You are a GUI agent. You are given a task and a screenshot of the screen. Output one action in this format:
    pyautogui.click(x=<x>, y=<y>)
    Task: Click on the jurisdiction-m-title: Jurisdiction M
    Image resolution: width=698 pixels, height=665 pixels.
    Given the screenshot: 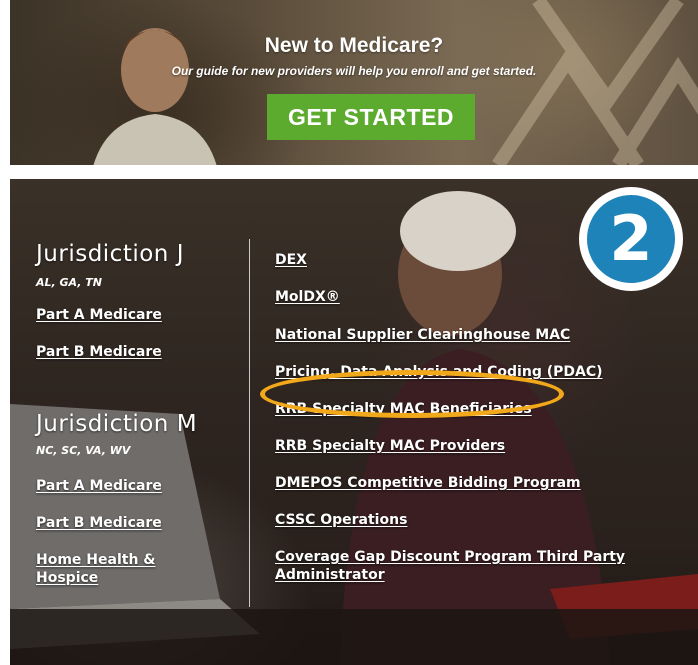 What is the action you would take?
    pyautogui.click(x=117, y=424)
    